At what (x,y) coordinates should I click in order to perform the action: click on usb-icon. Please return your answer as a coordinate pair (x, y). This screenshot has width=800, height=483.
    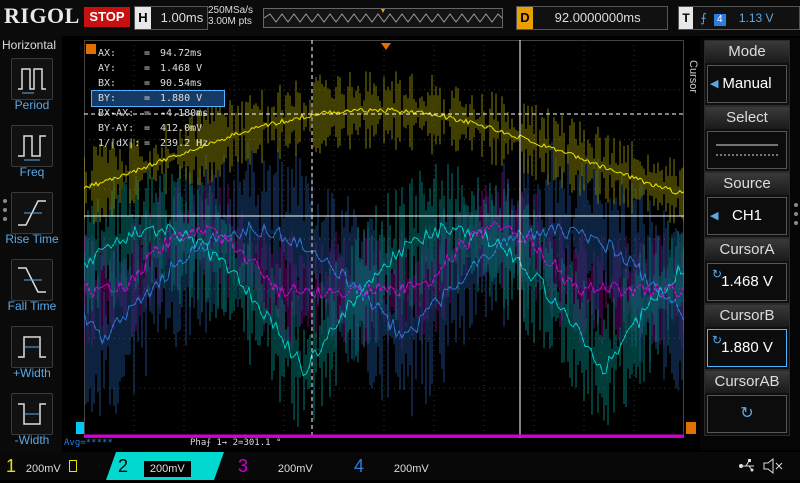
    Looking at the image, I should click on (747, 468).